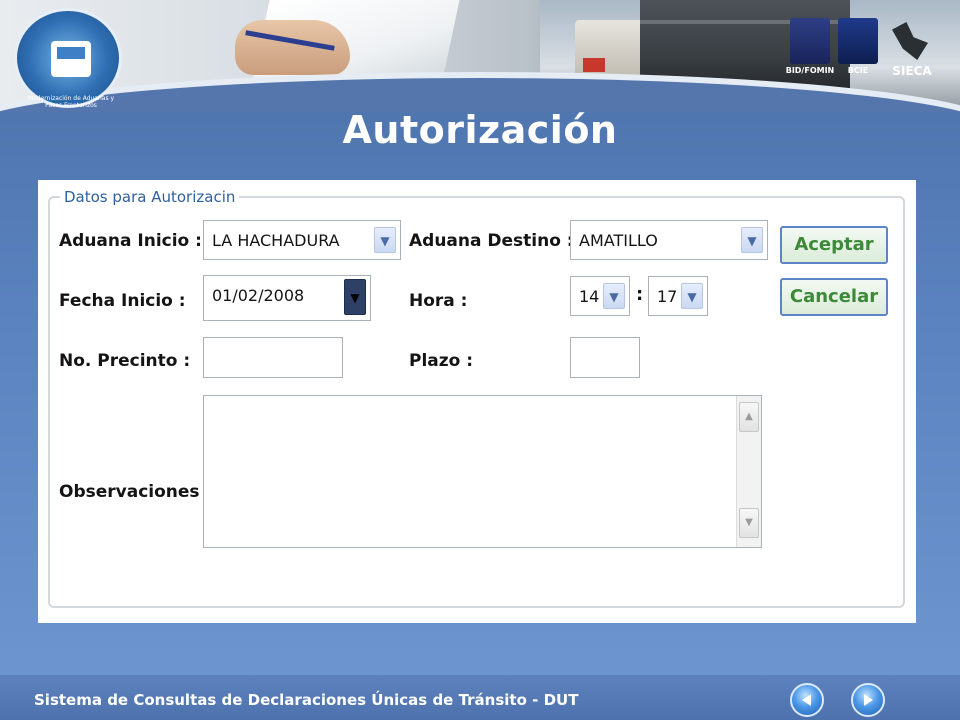 The height and width of the screenshot is (720, 960). Describe the element at coordinates (834, 297) in the screenshot. I see `cancel-button: Cancelar` at that location.